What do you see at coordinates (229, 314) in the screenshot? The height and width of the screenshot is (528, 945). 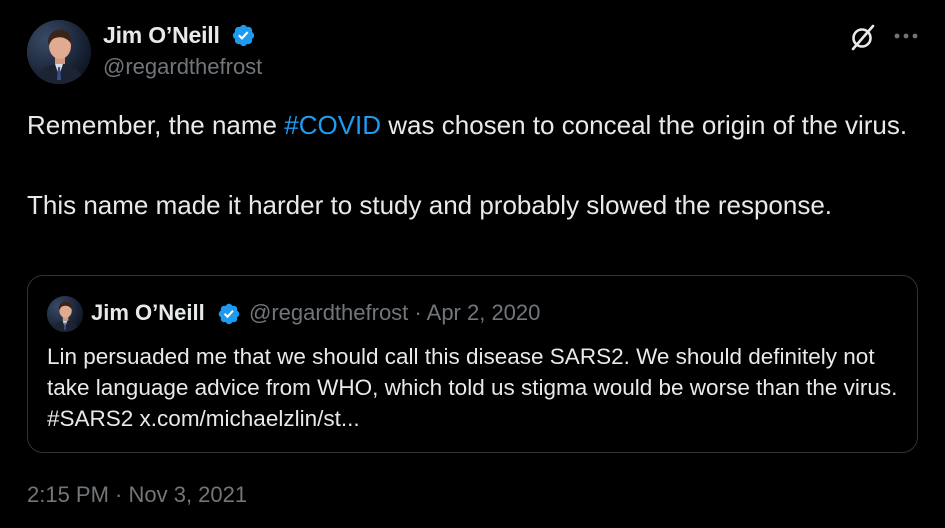 I see `quoted-verified-badge-icon` at bounding box center [229, 314].